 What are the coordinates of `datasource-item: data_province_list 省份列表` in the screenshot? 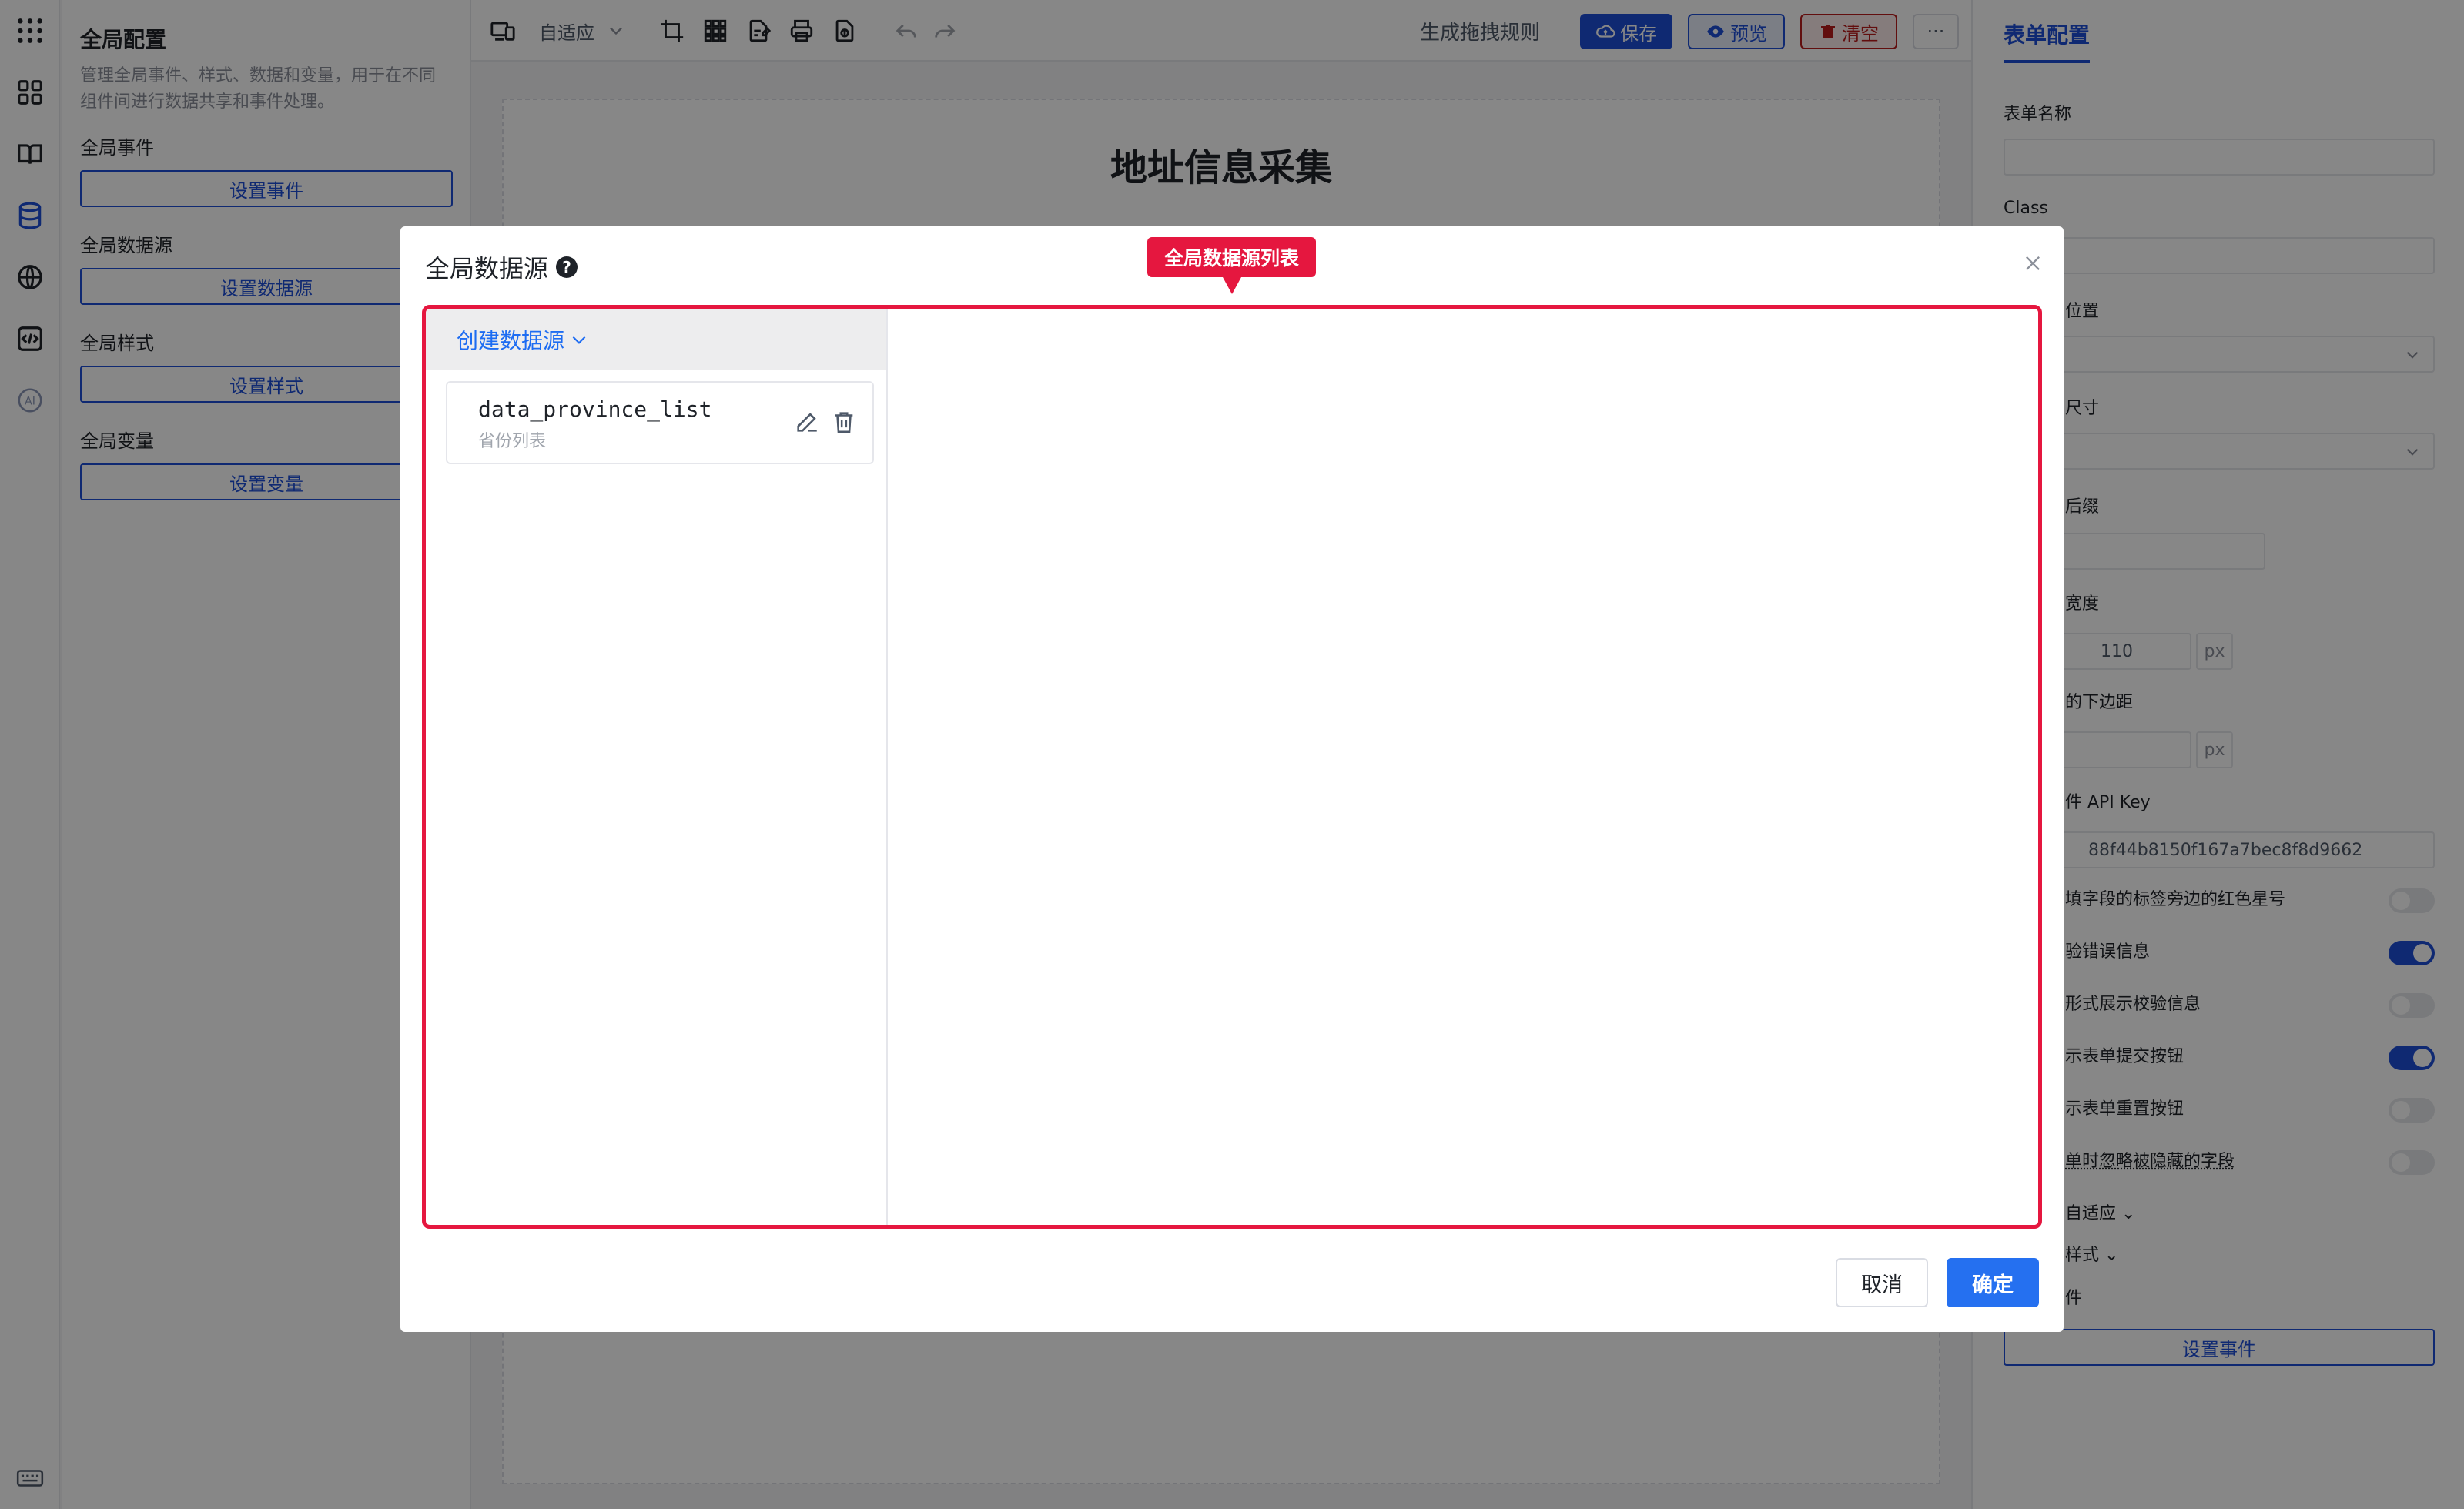 It's located at (660, 422).